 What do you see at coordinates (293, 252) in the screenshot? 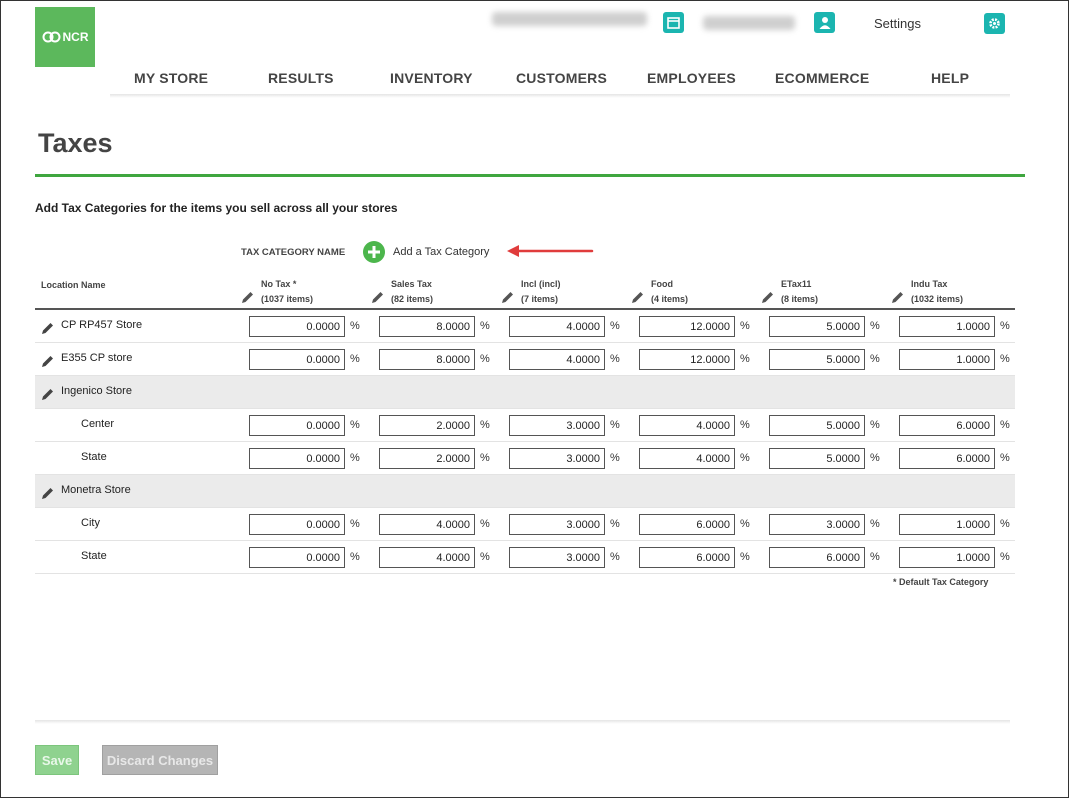
I see `tax-category-name-label: TAX CATEGORY NAME` at bounding box center [293, 252].